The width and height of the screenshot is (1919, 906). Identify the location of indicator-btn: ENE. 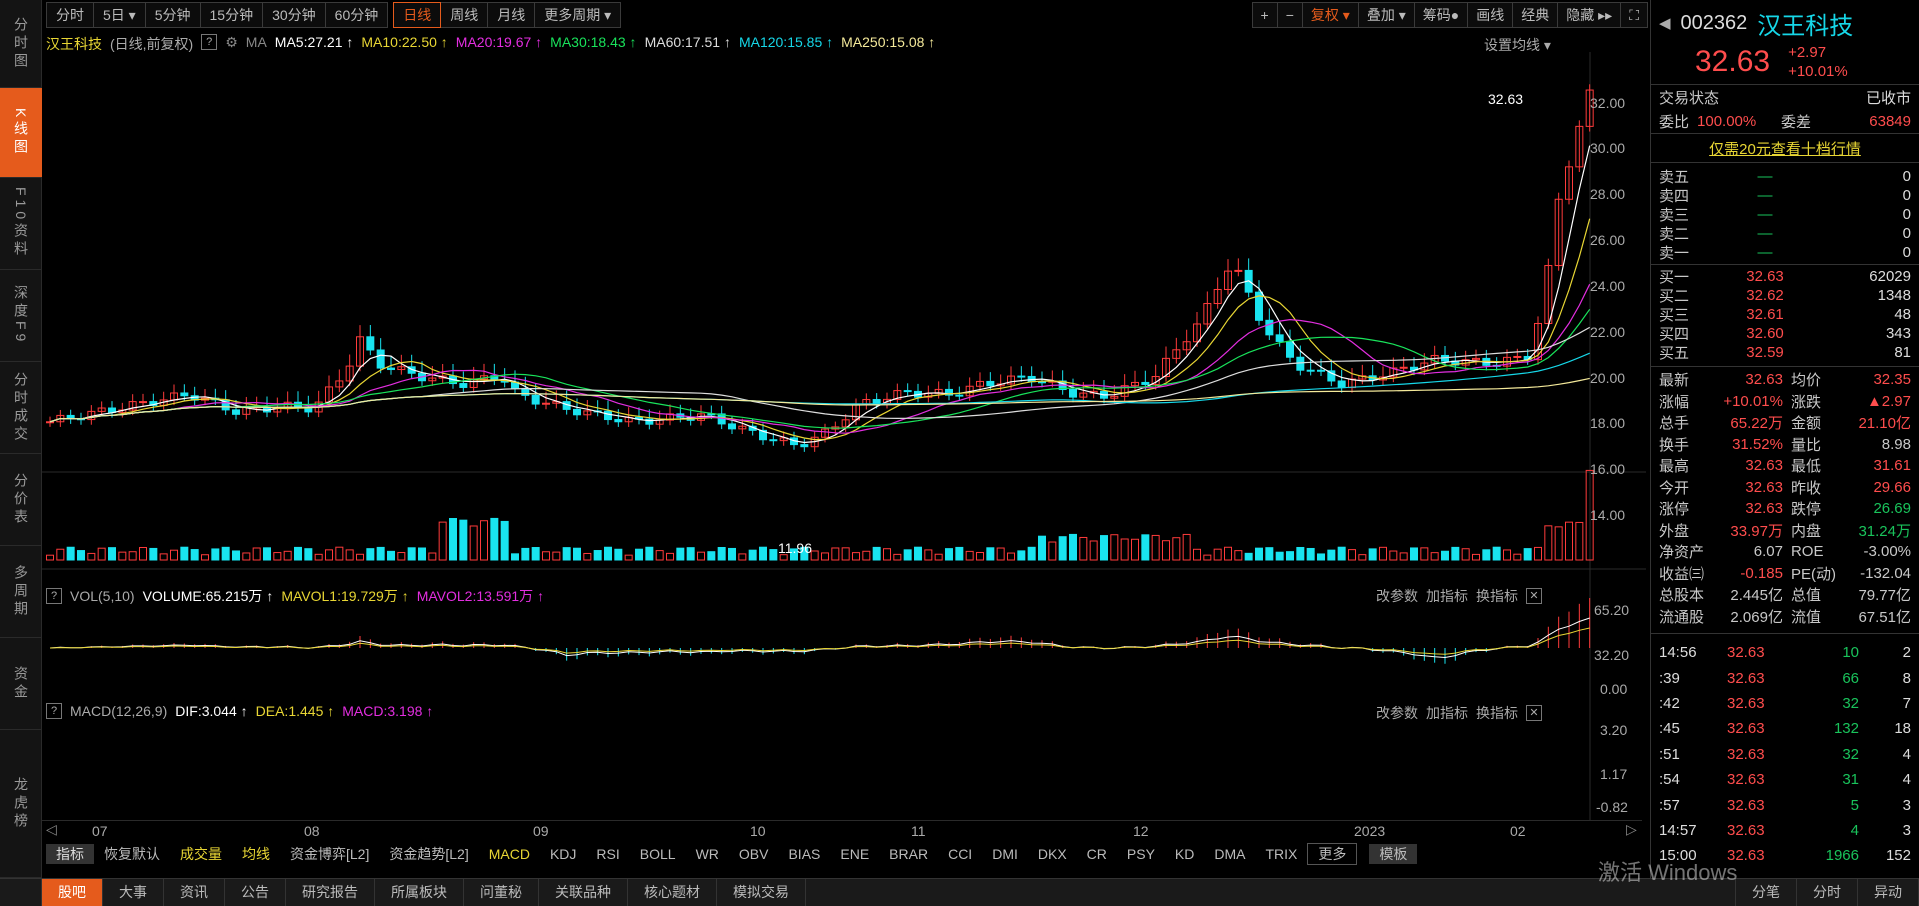
(854, 854).